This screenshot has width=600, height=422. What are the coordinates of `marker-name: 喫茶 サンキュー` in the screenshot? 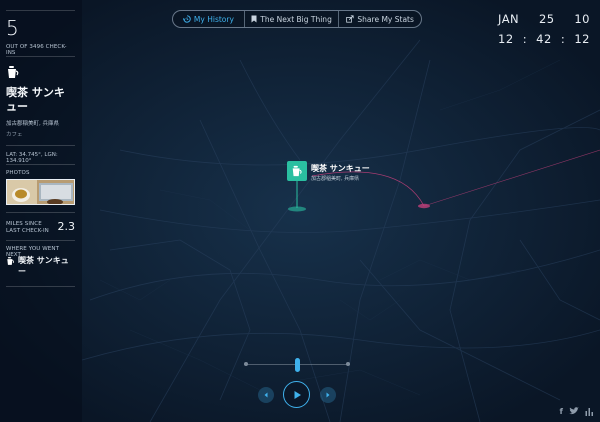 It's located at (340, 168).